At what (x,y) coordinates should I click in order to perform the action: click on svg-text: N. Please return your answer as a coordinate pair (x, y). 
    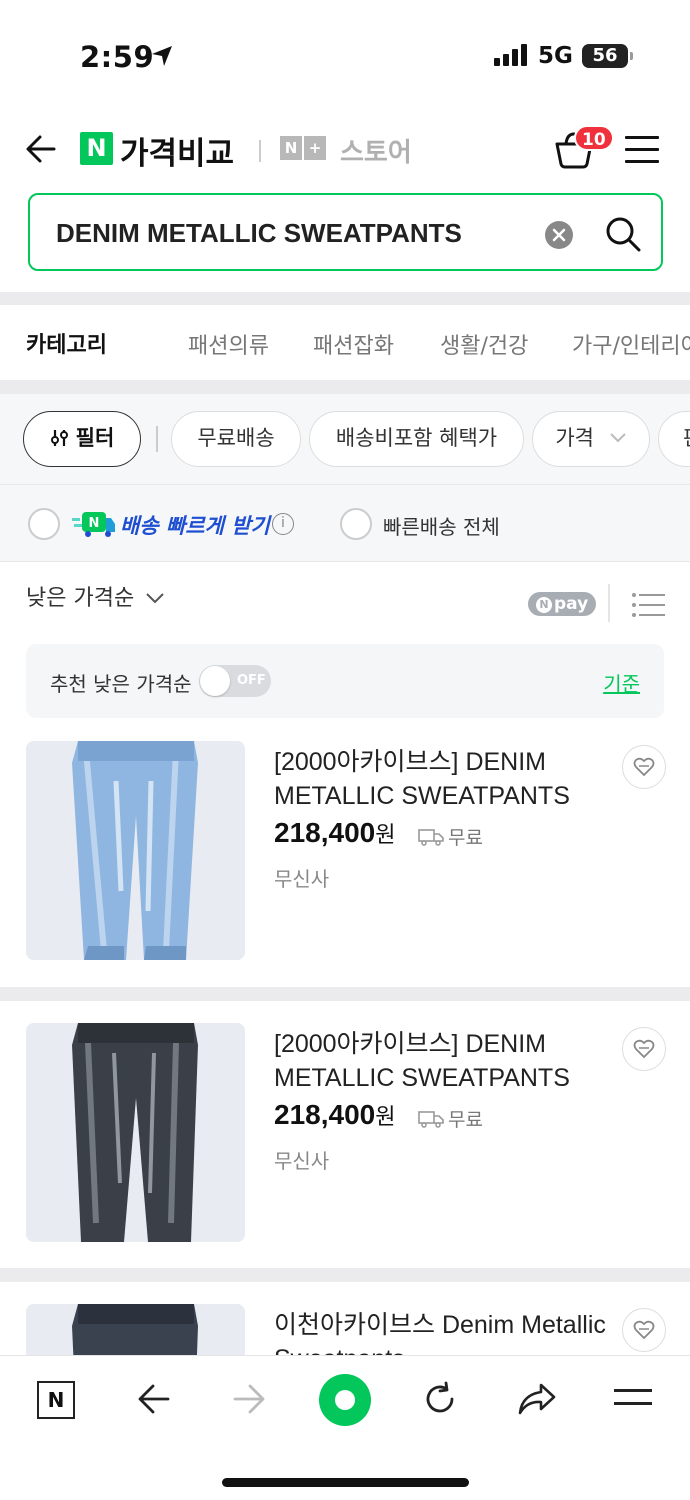
    Looking at the image, I should click on (94, 523).